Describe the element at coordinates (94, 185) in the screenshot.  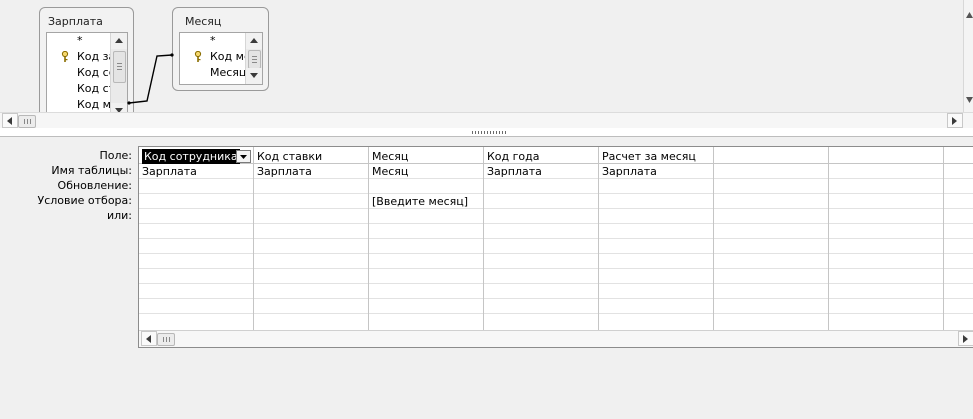
I see `row-label-update: Обновление:` at that location.